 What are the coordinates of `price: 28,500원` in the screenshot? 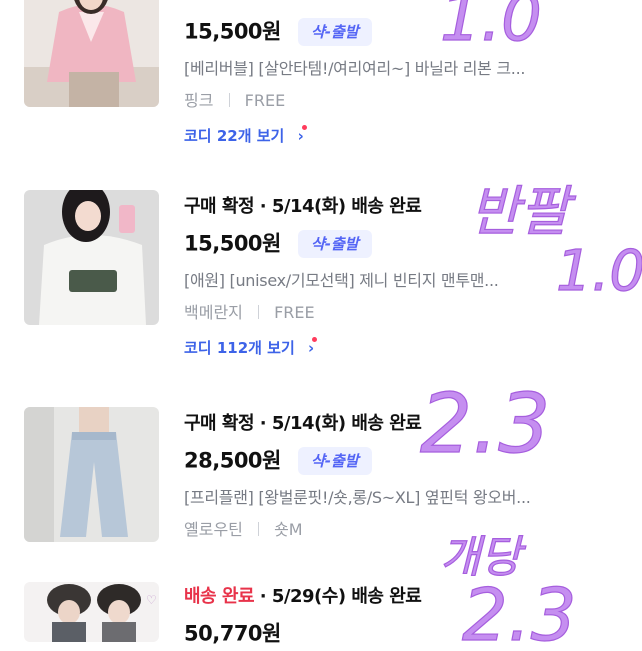 It's located at (232, 460).